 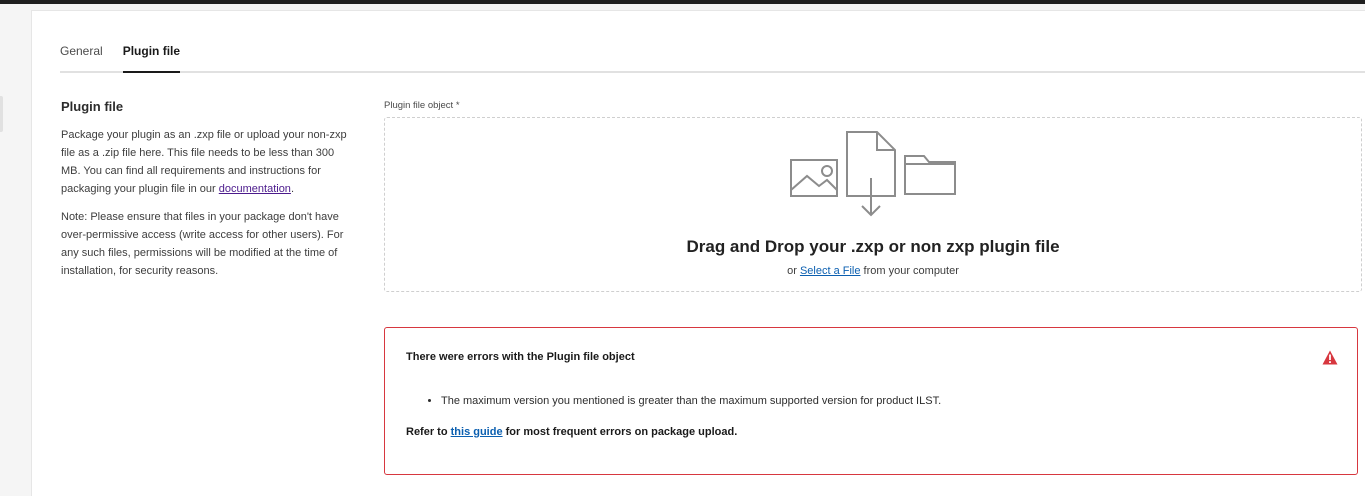 What do you see at coordinates (1330, 357) in the screenshot?
I see `alert-triangle-icon` at bounding box center [1330, 357].